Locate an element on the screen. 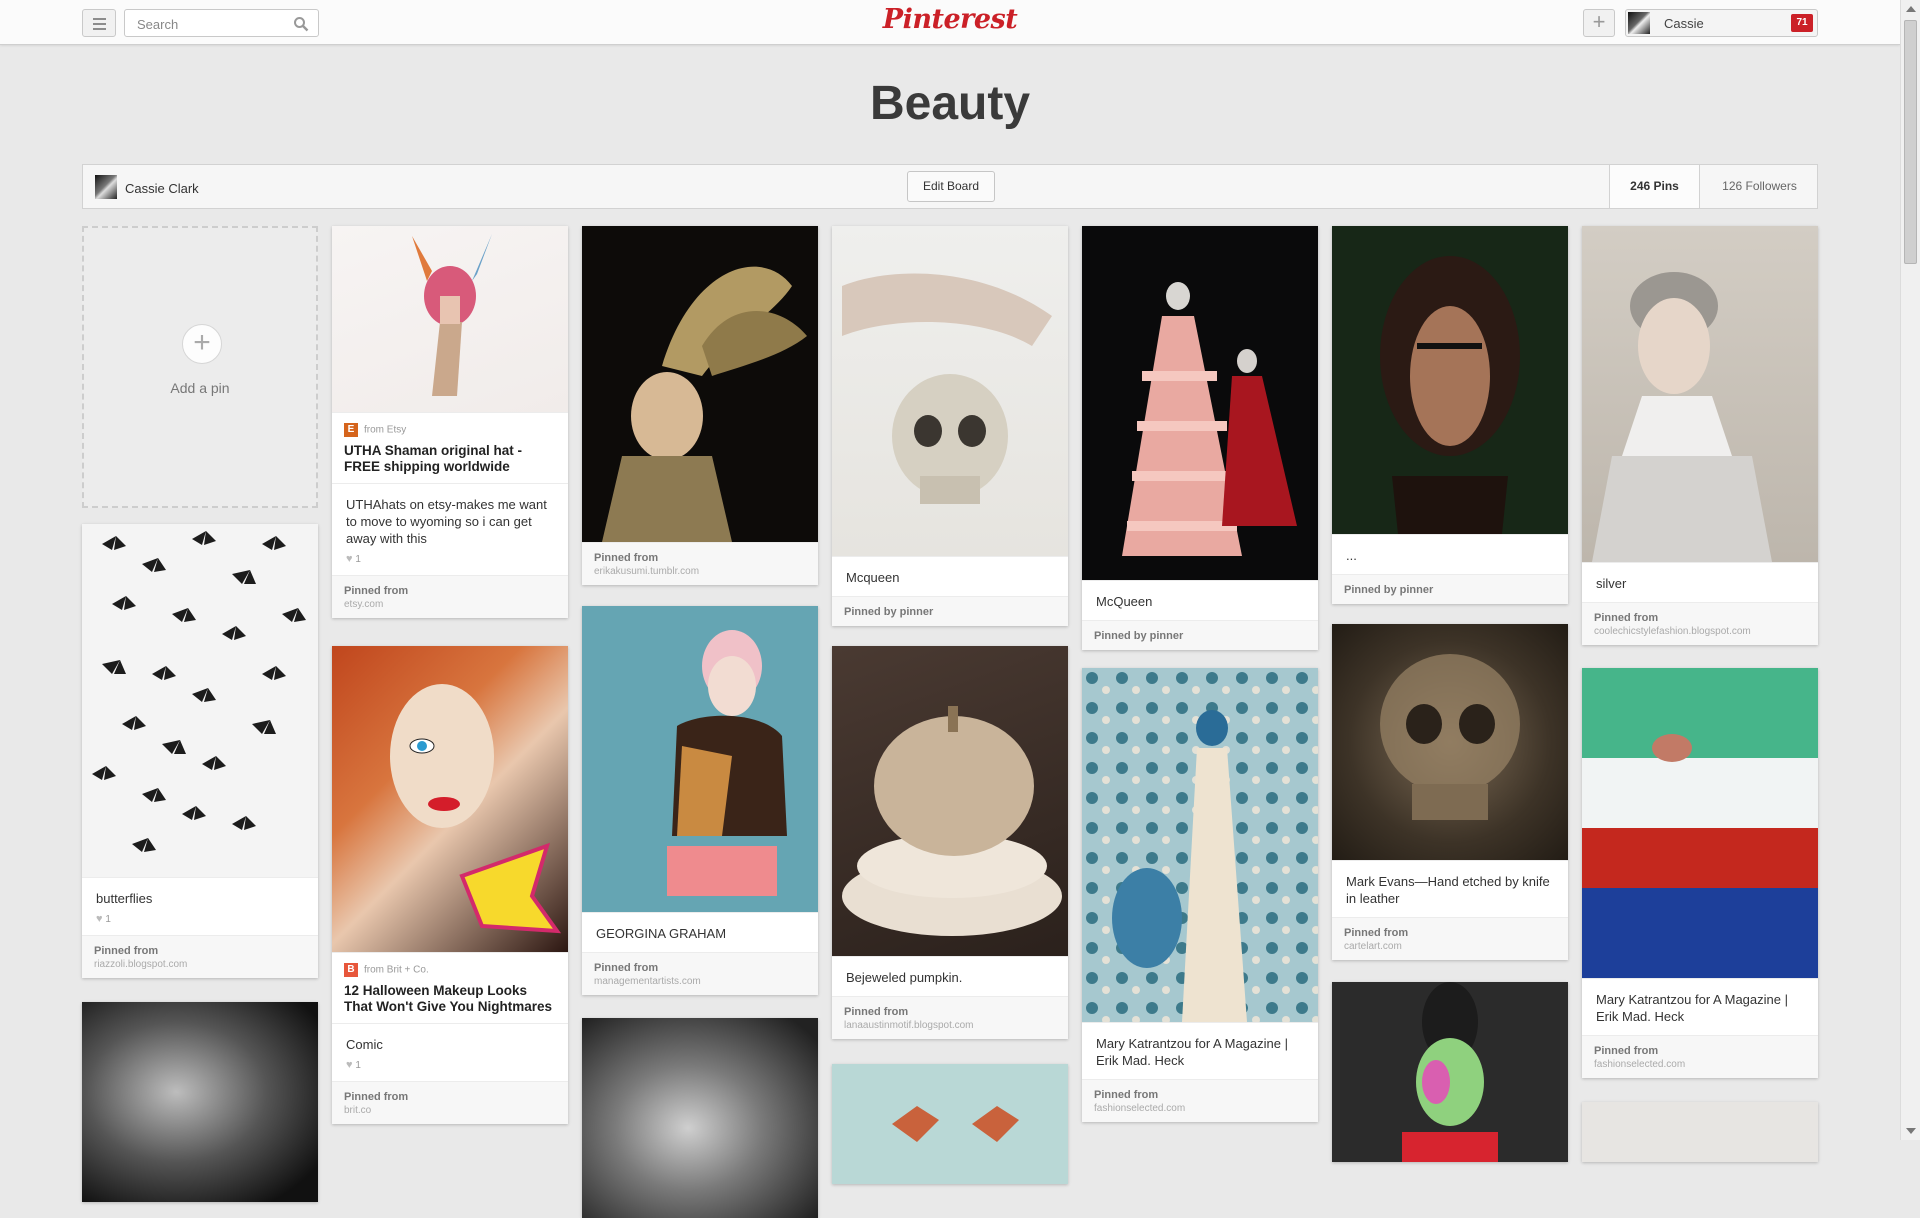 This screenshot has width=1920, height=1218. owner-avatar is located at coordinates (106, 187).